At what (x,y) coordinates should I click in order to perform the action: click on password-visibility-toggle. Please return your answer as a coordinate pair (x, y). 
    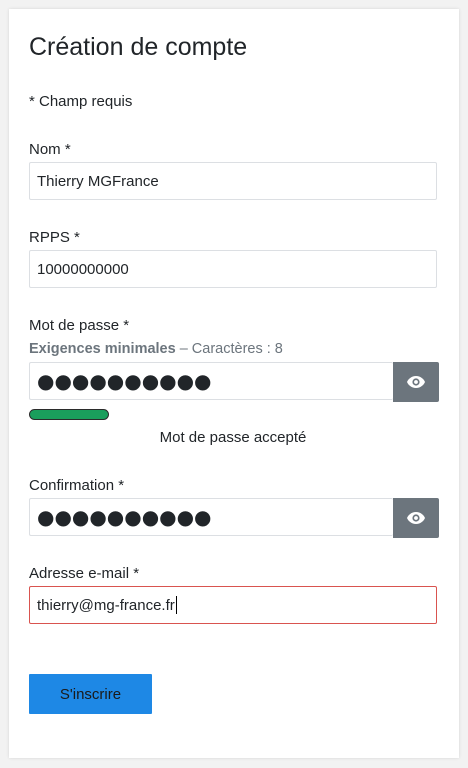
    Looking at the image, I should click on (416, 382).